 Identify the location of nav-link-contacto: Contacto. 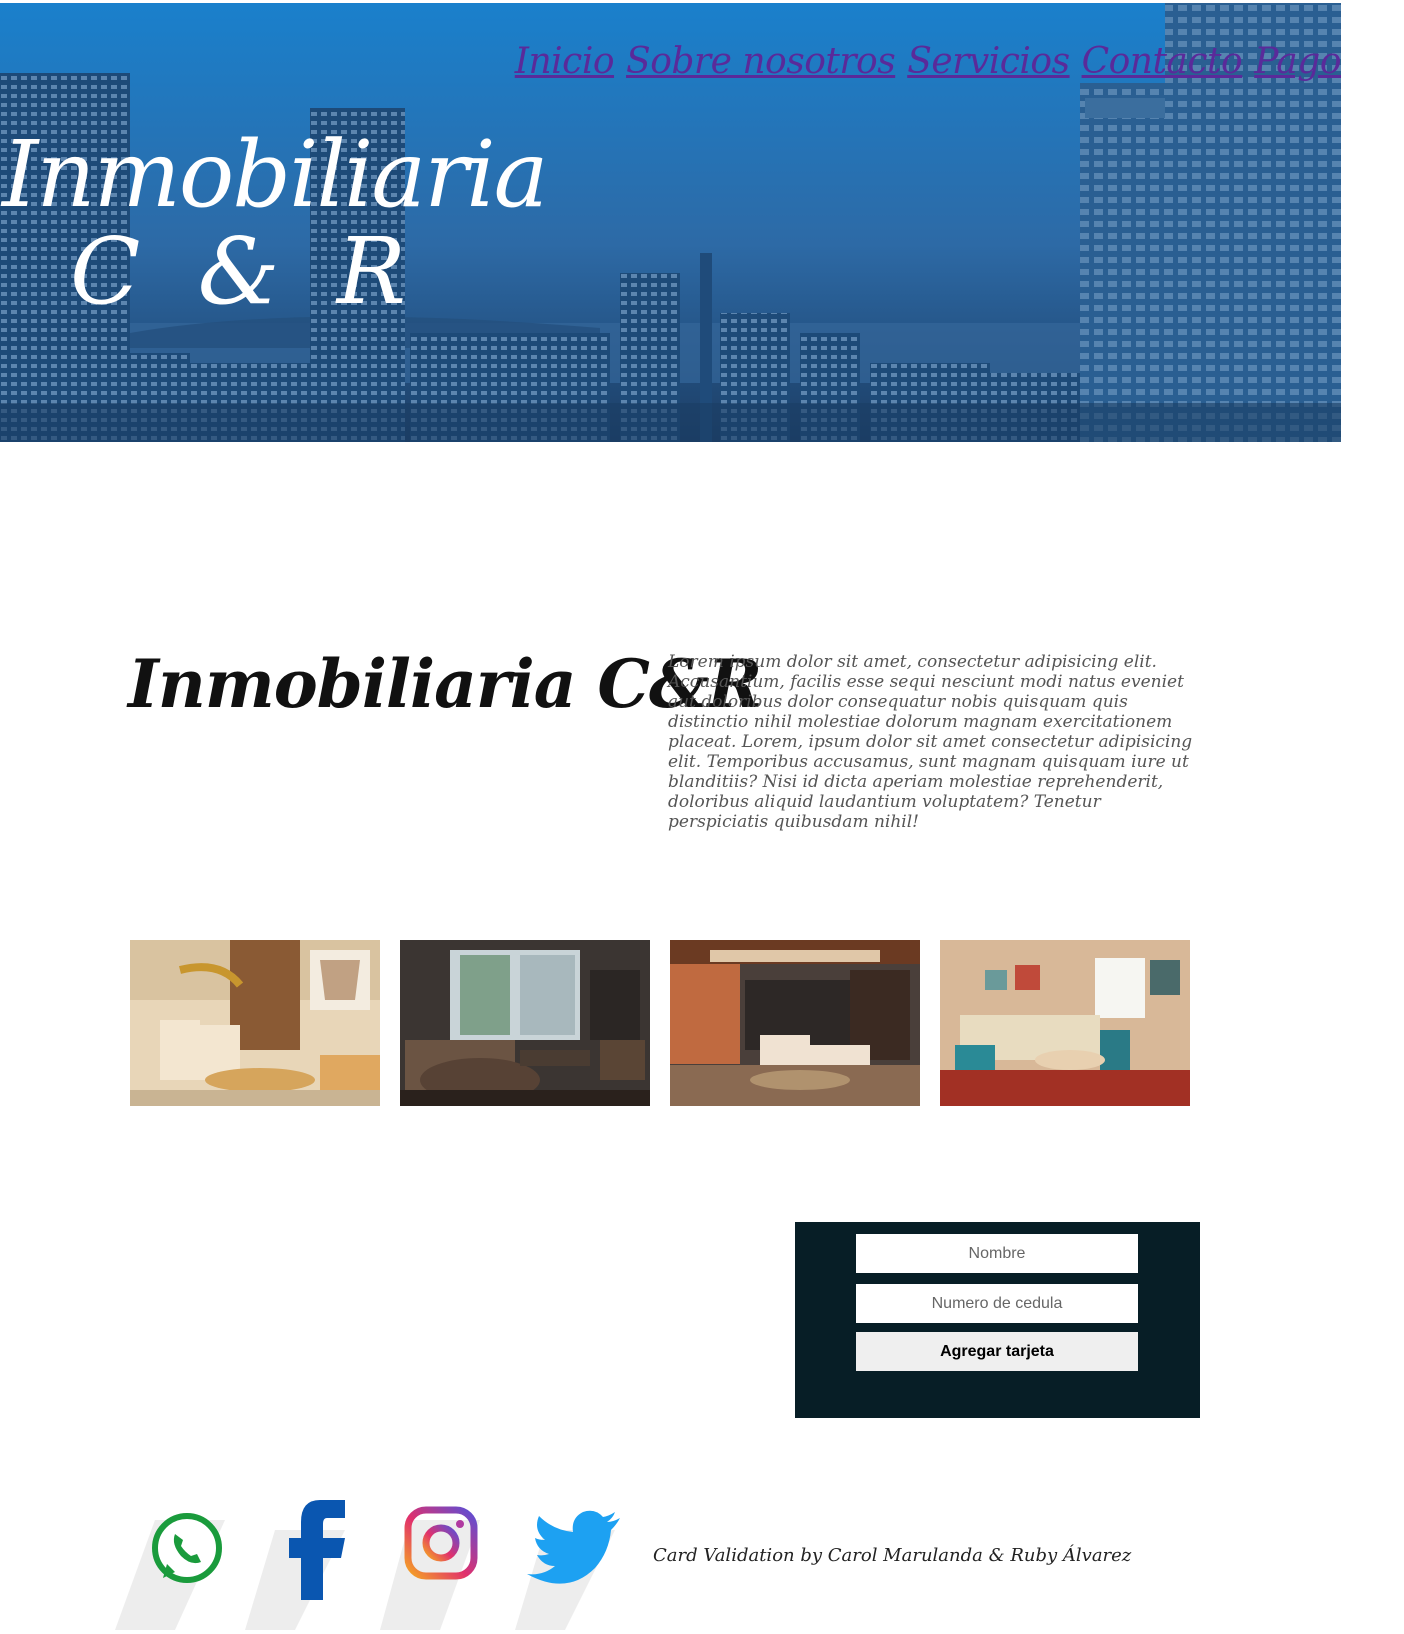
(1162, 61).